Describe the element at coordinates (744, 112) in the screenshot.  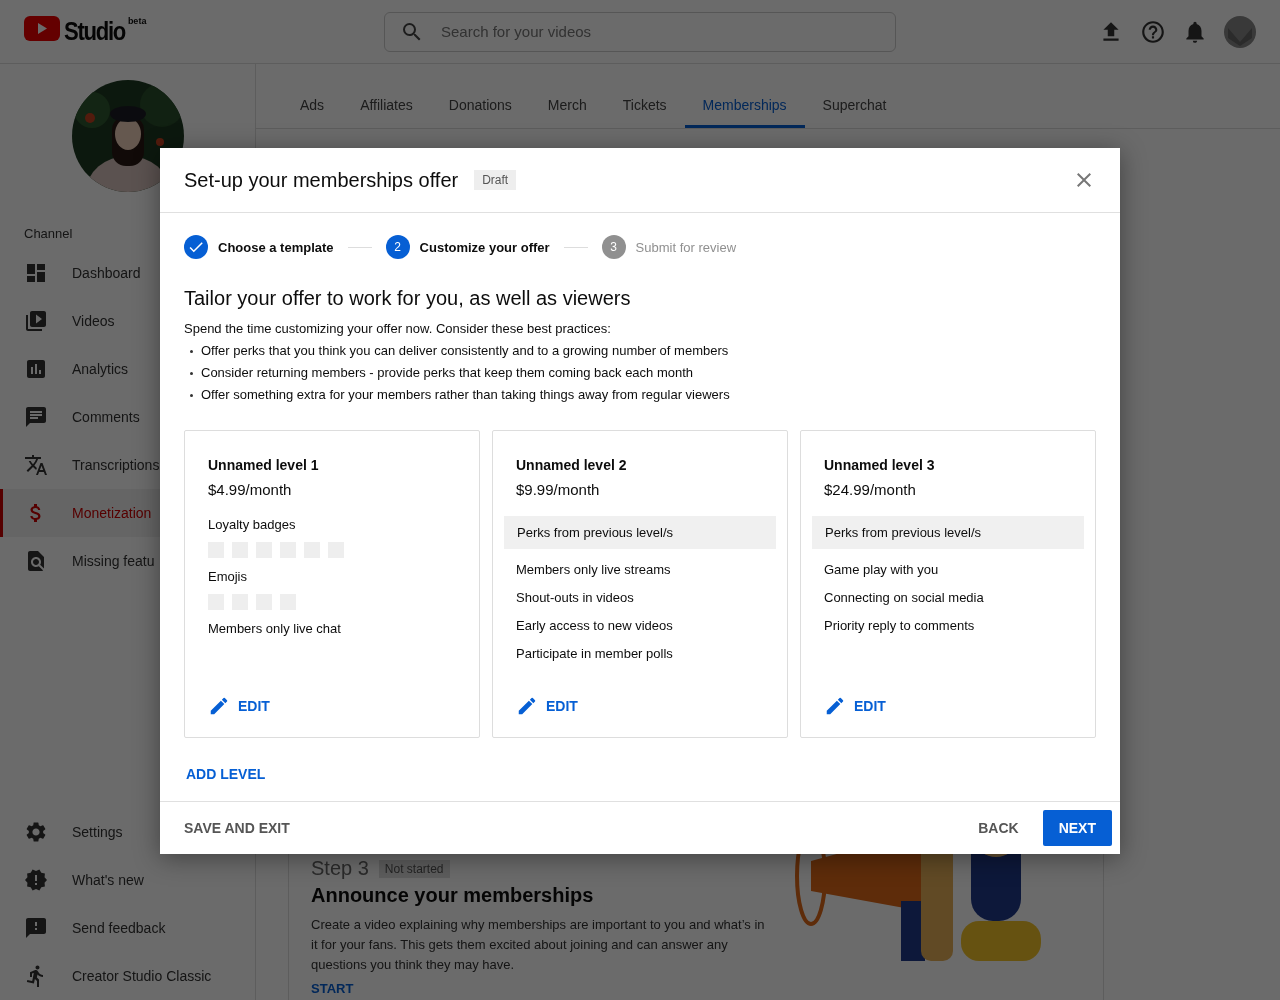
I see `tab: Memberships` at that location.